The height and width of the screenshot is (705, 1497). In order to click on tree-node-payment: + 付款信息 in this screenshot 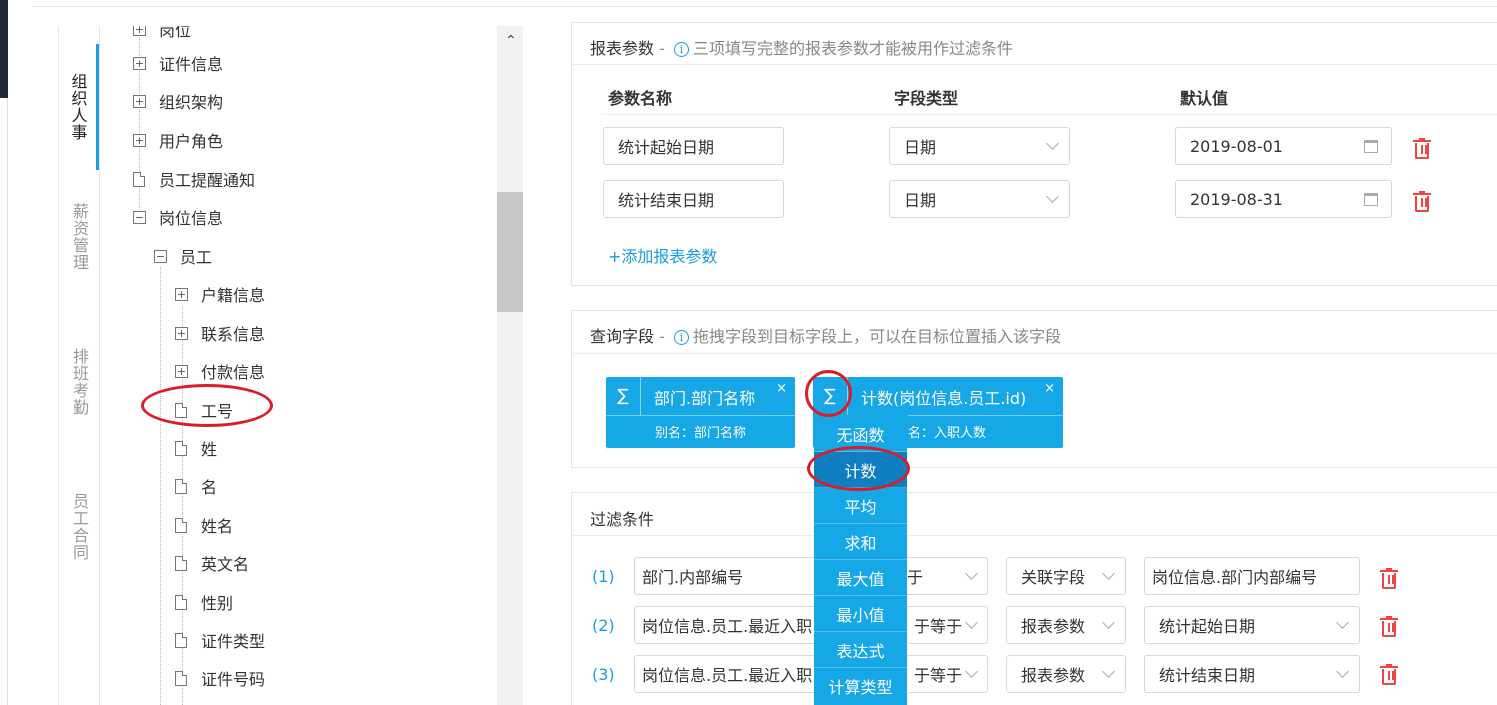, I will do `click(220, 371)`.